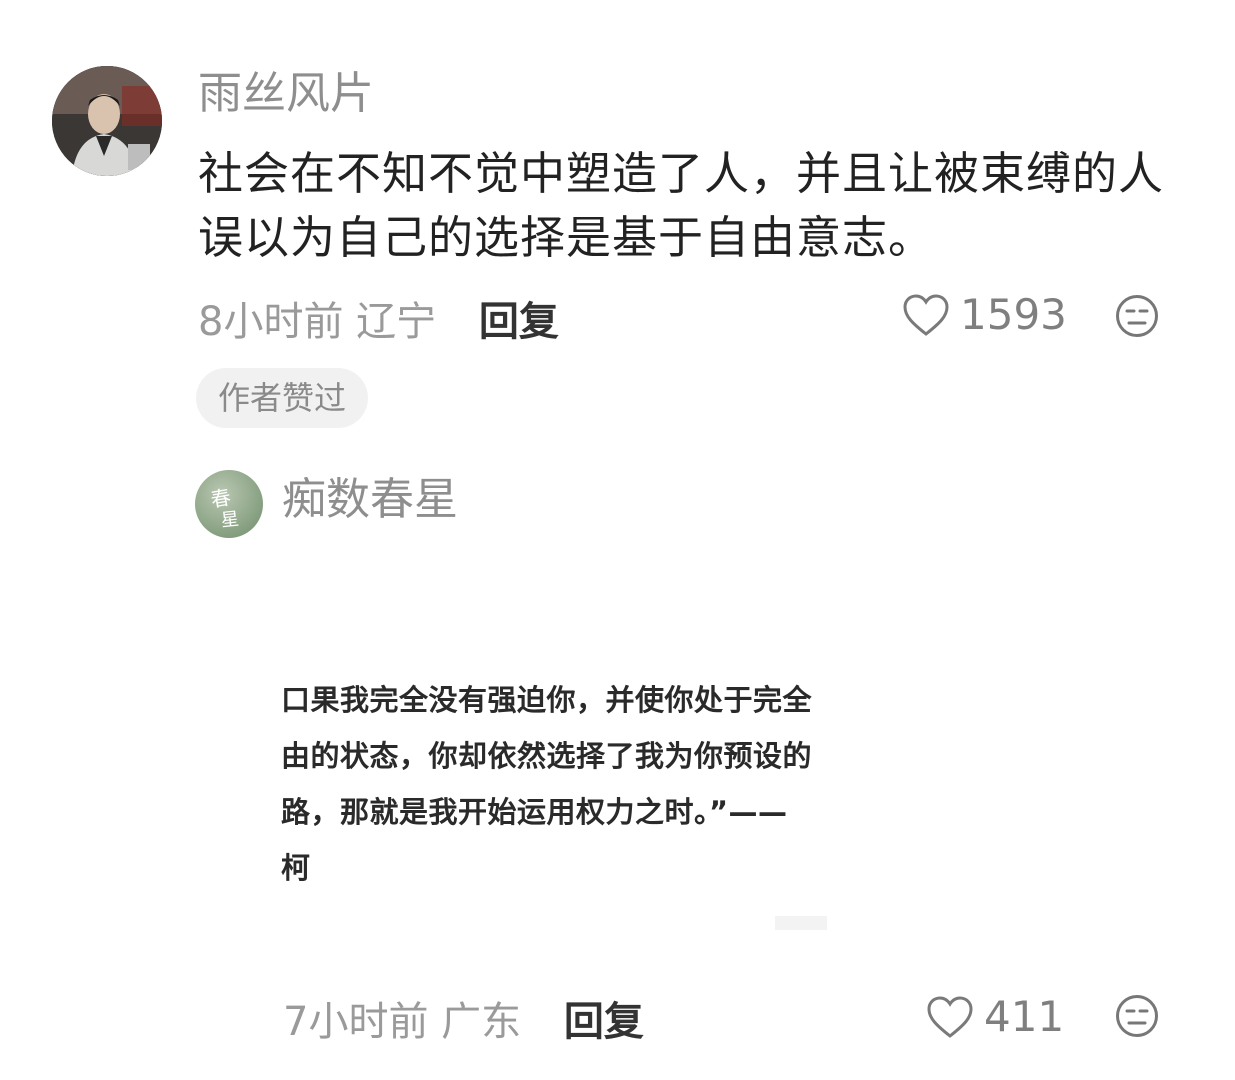 The width and height of the screenshot is (1235, 1080). What do you see at coordinates (1024, 1016) in the screenshot?
I see `like-count: 411` at bounding box center [1024, 1016].